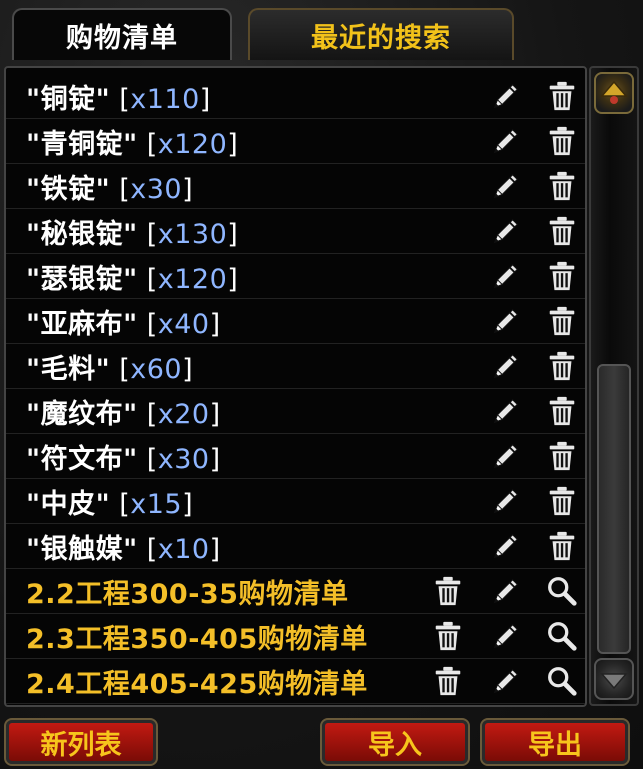 This screenshot has width=643, height=769. I want to click on item-row: "银触媒" [x10], so click(295, 546).